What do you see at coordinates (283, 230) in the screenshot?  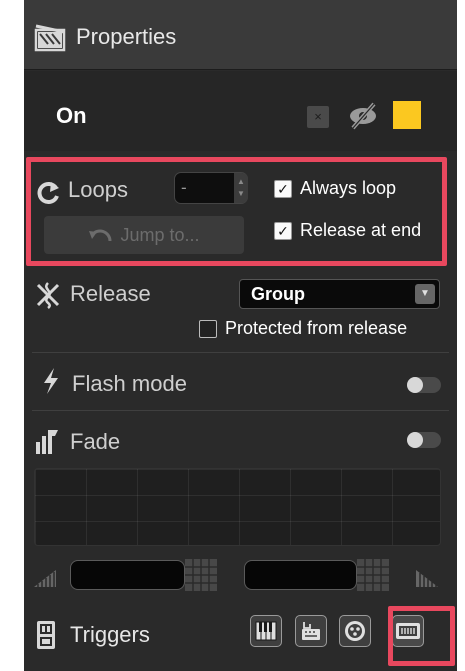 I see `release-at-end-checkbox: ✓` at bounding box center [283, 230].